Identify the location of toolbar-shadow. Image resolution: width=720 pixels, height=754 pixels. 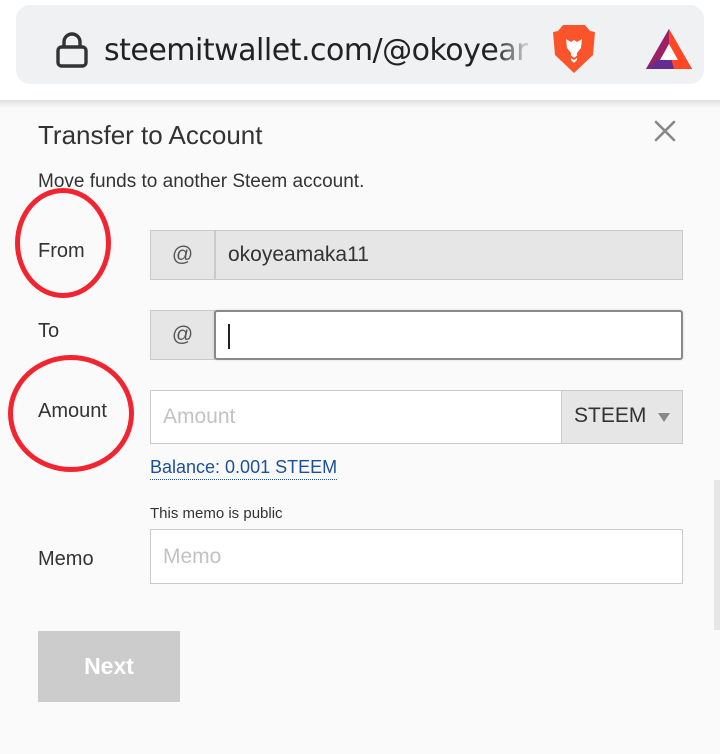
(360, 104).